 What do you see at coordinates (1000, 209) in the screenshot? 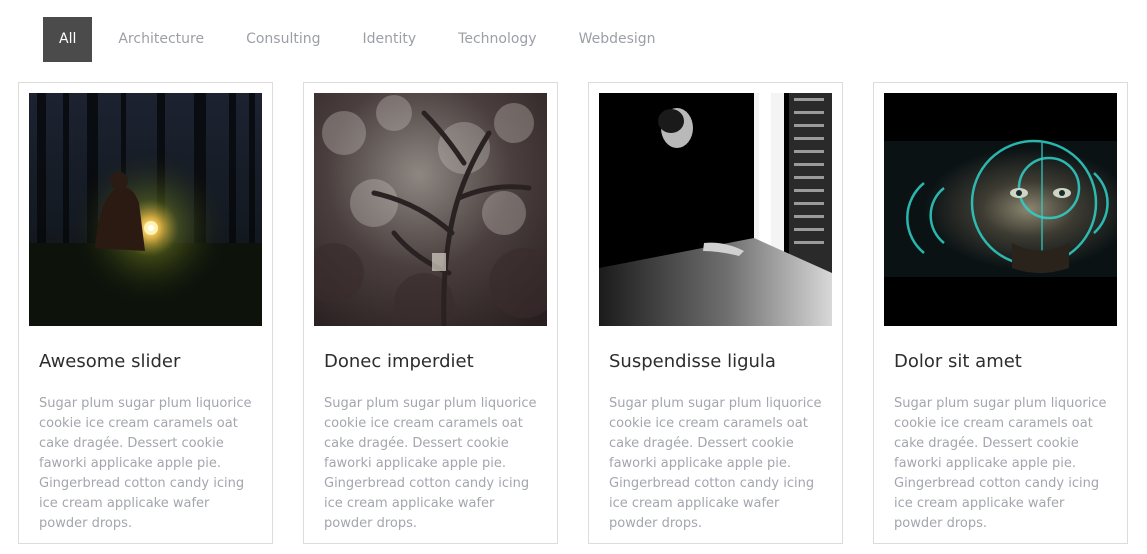
I see `portfolio-image-hud-face` at bounding box center [1000, 209].